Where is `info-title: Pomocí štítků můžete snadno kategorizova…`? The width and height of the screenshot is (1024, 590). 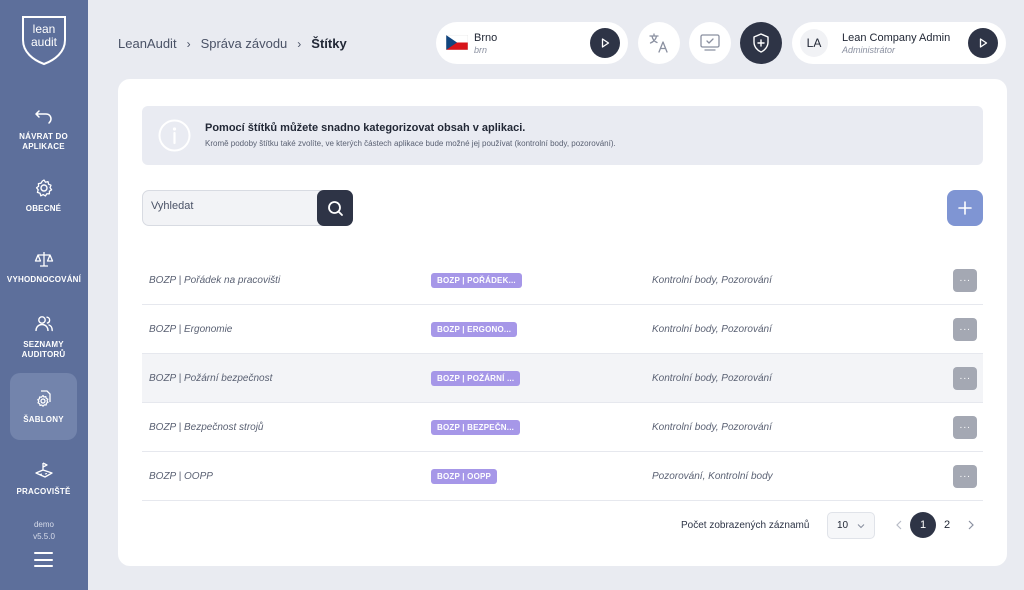
info-title: Pomocí štítků můžete snadno kategorizova… is located at coordinates (365, 128).